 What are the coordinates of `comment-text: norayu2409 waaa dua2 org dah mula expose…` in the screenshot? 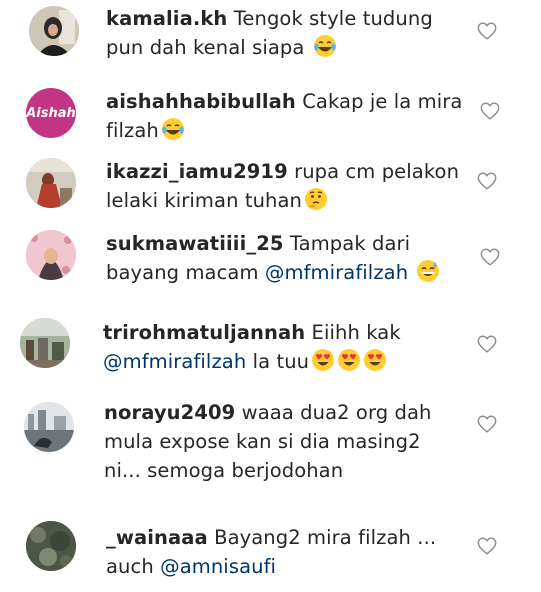 It's located at (294, 441).